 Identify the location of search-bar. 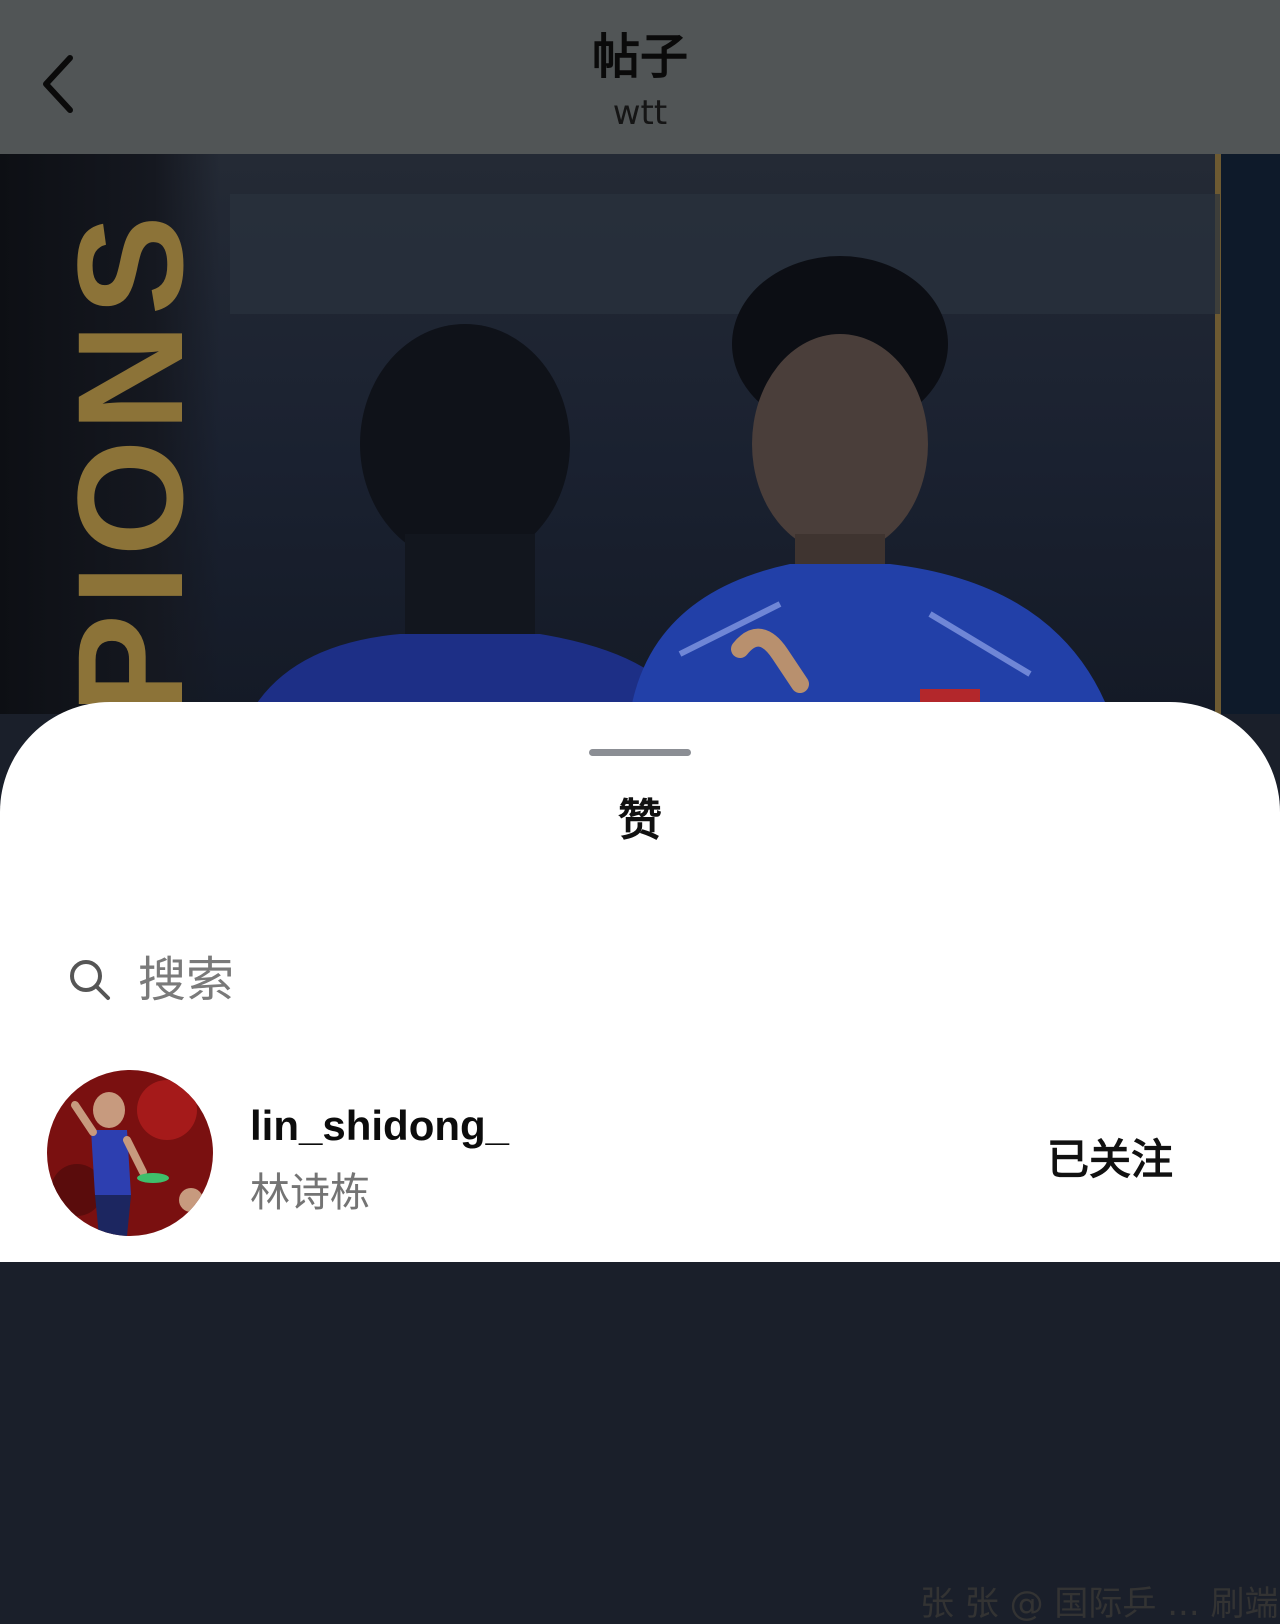
(640, 980).